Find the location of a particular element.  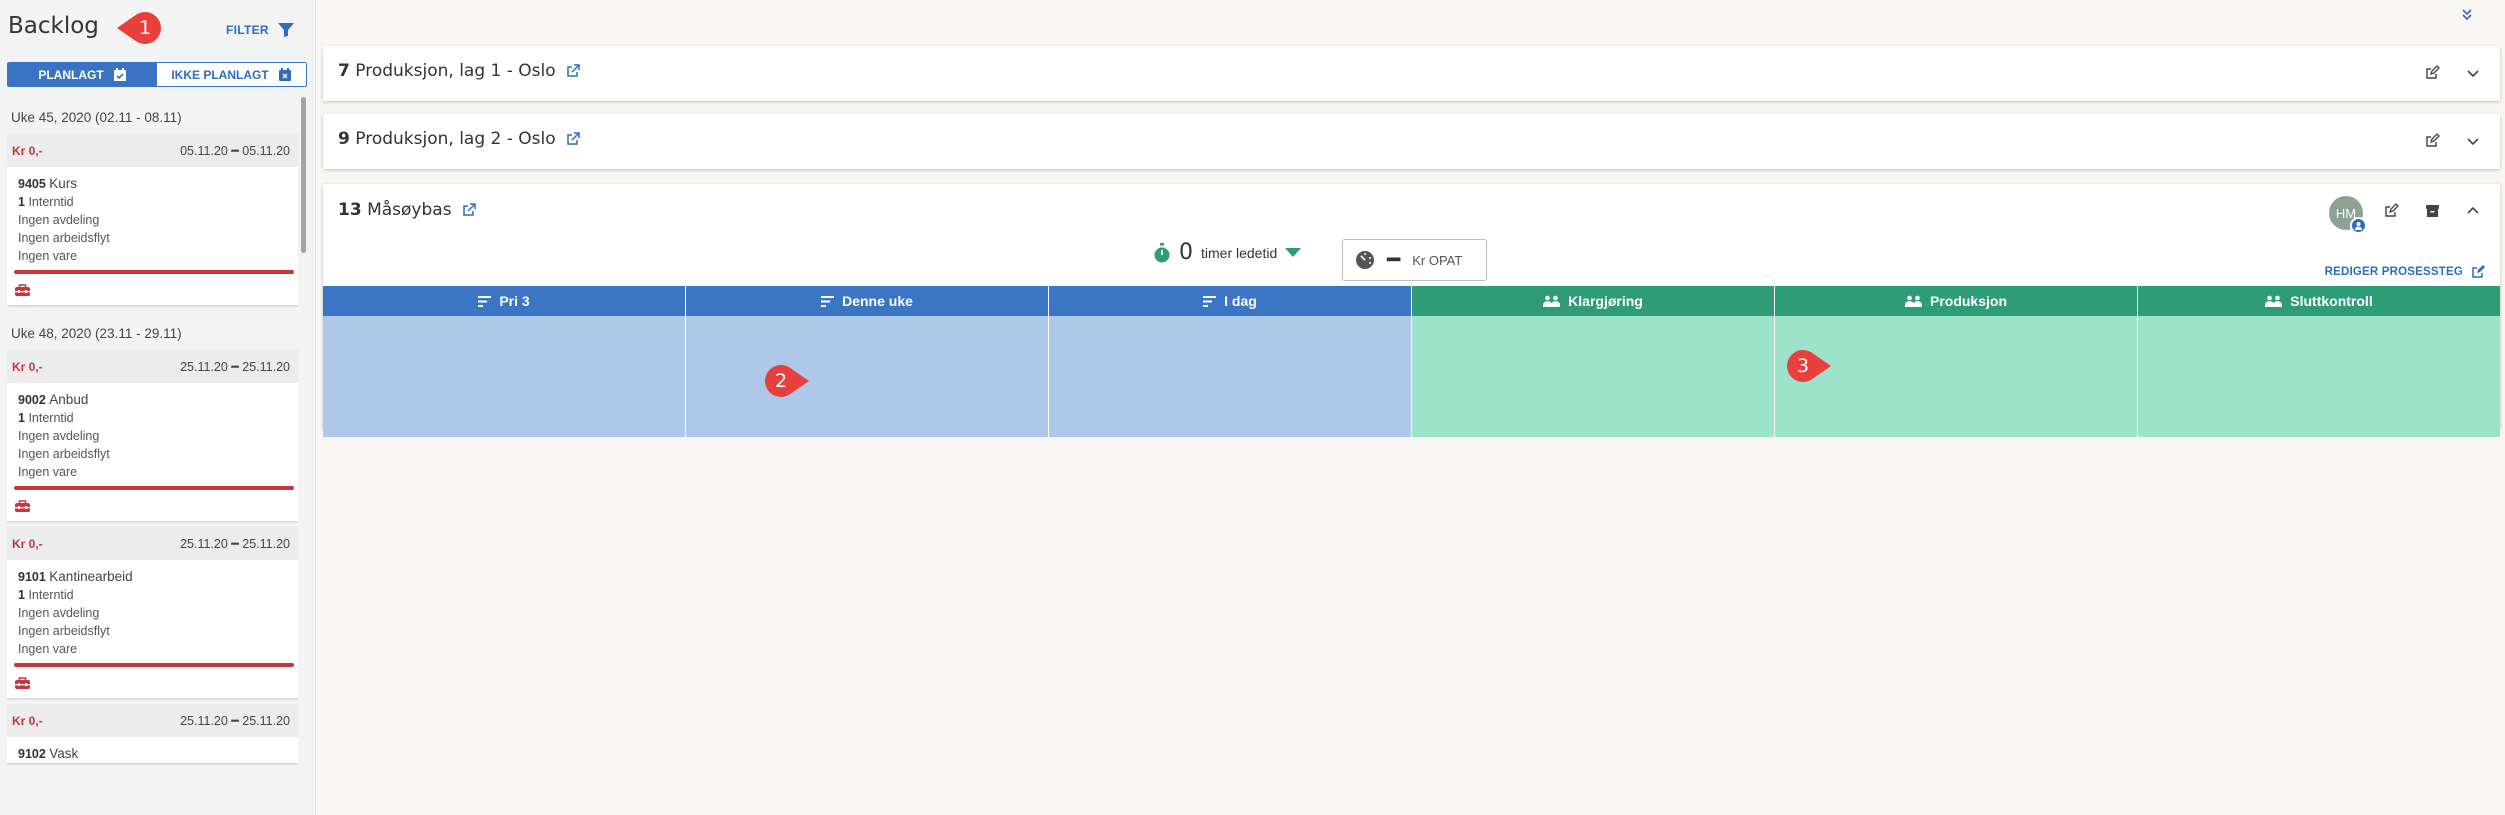

card-name: Kurs is located at coordinates (63, 183).